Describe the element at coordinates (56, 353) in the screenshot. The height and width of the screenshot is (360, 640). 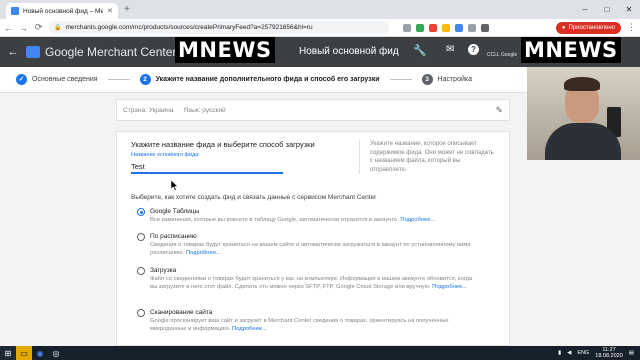
I see `screen-recorder-icon: ◎` at that location.